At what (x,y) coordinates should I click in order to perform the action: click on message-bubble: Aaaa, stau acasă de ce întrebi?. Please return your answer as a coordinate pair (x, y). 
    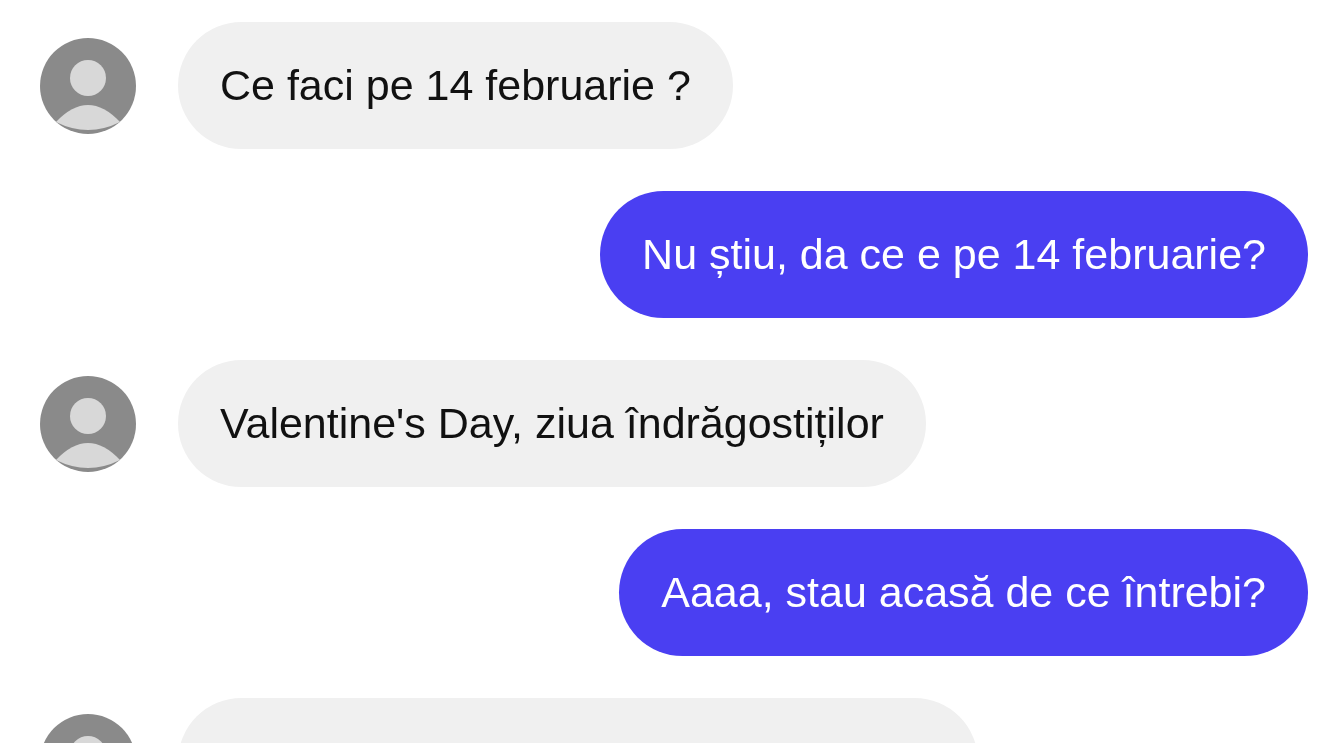
    Looking at the image, I should click on (963, 592).